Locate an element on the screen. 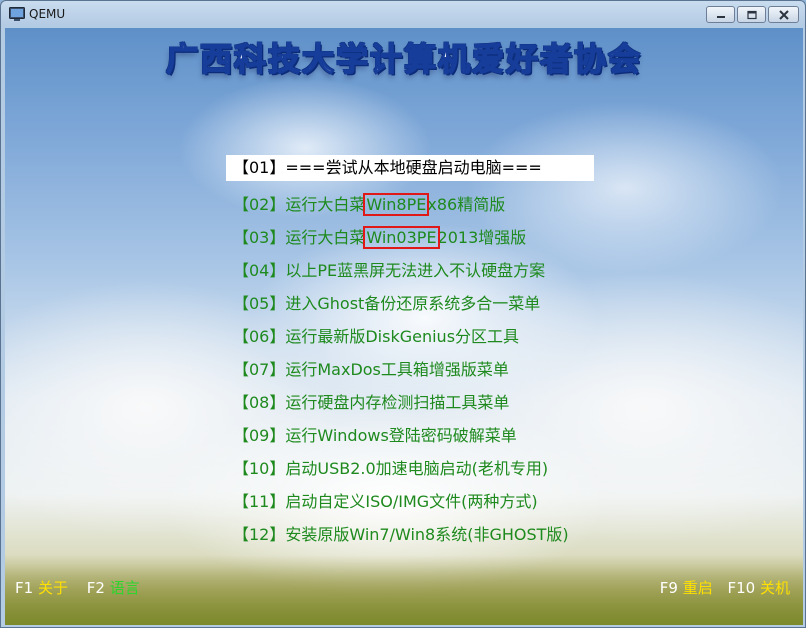  minimize-icon is located at coordinates (720, 16).